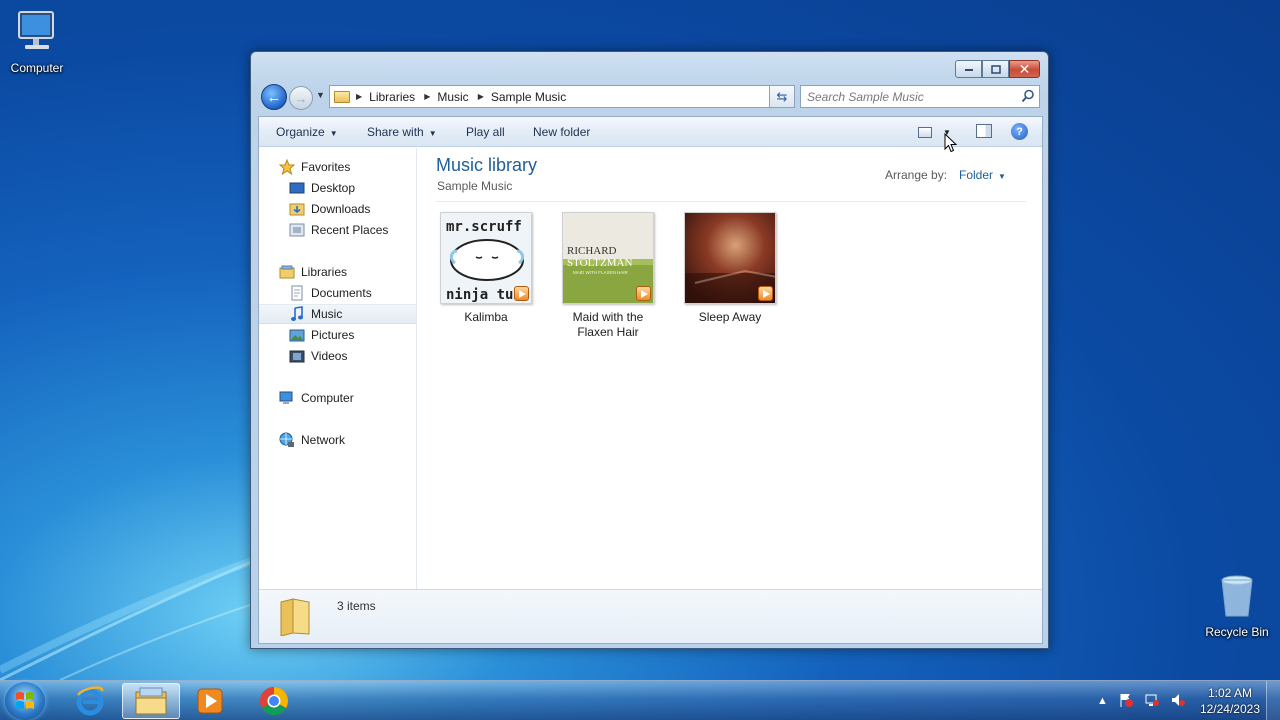  Describe the element at coordinates (1126, 701) in the screenshot. I see `action-center-flag-icon` at that location.